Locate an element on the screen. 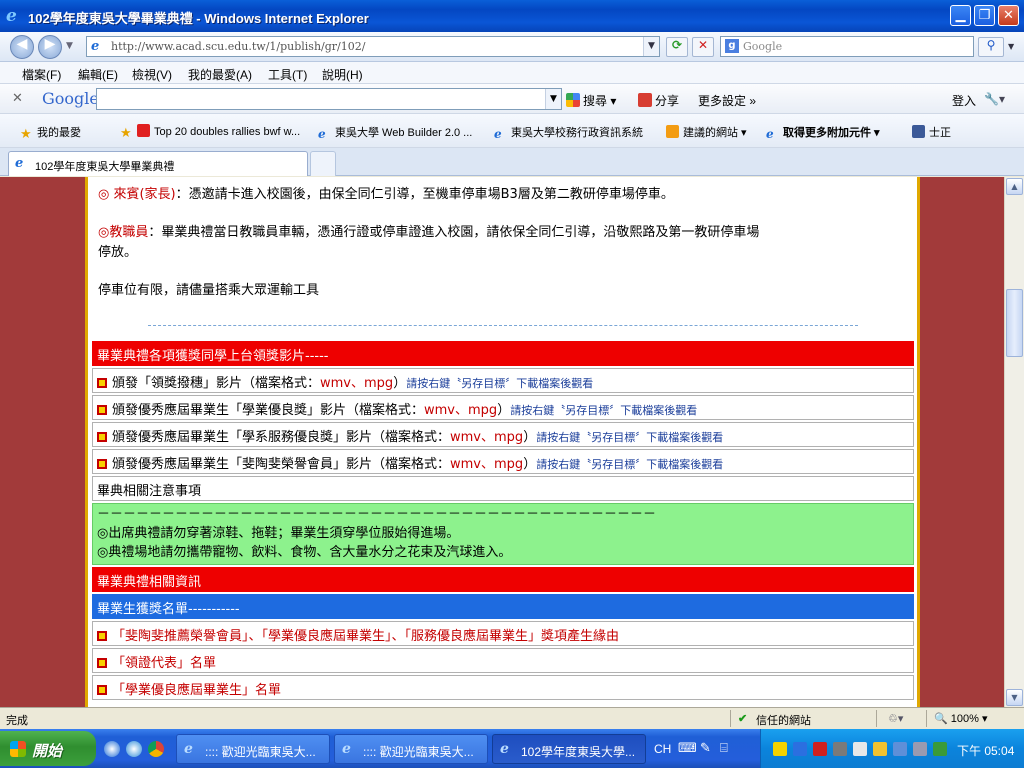 The width and height of the screenshot is (1024, 768). google-search-button: 搜尋 ▾ is located at coordinates (591, 100).